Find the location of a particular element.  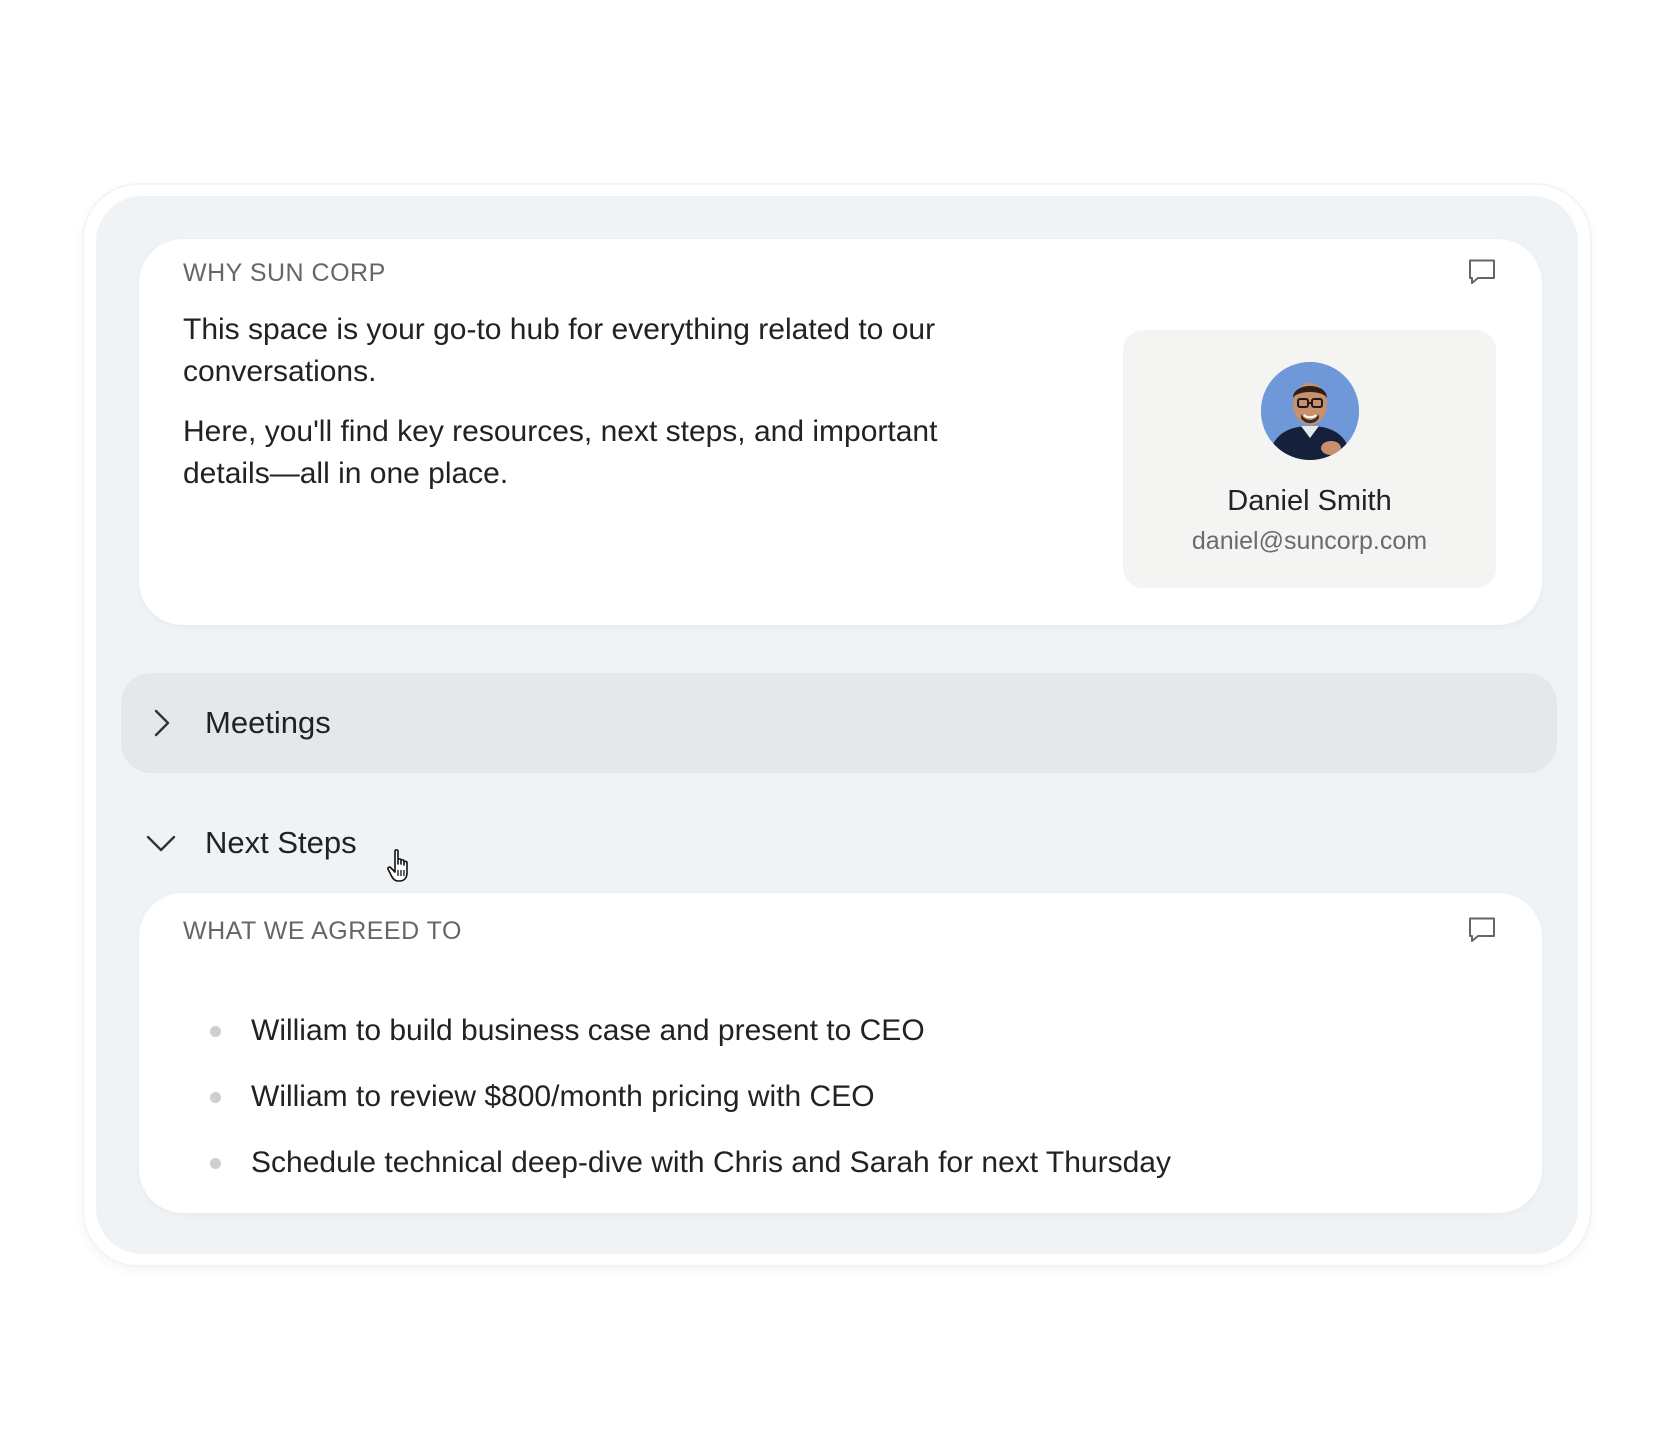

section-label-agreed: WHAT WE AGREED TO is located at coordinates (322, 931).